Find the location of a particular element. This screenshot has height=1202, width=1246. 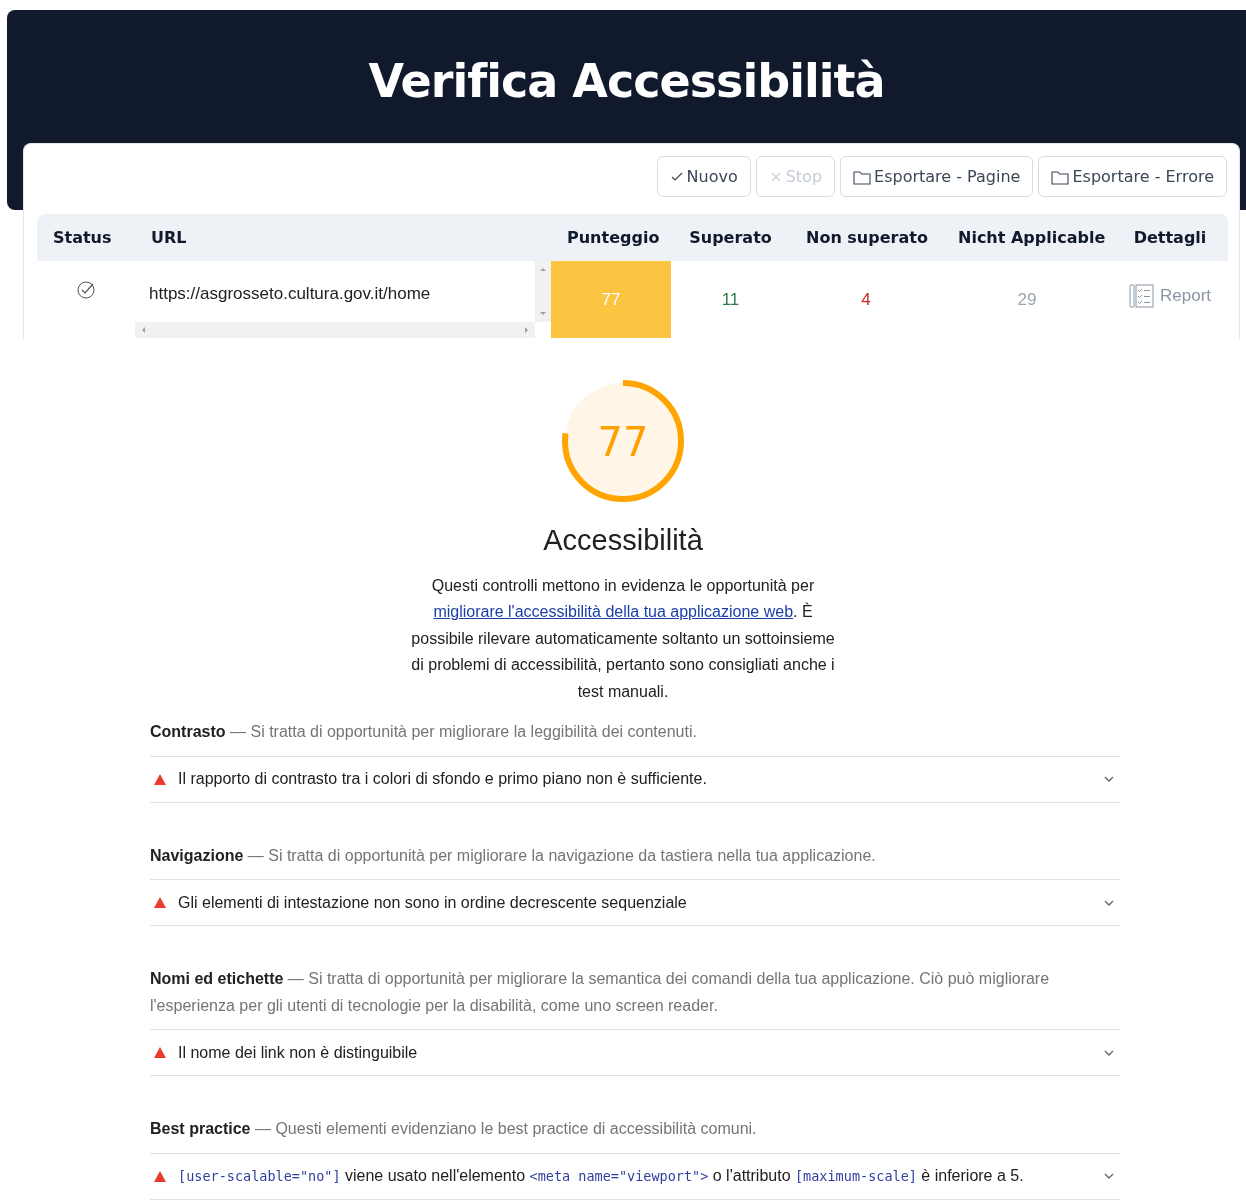

group-heading: Nomi ed etichette — Si tratta di opportunità per migliorare la semantica dei comandi della tua applicazione. Ciò può migliorare l'esperienza per gli utenti di tecnologie per la disabilità, come uno screen reader. is located at coordinates (600, 992).